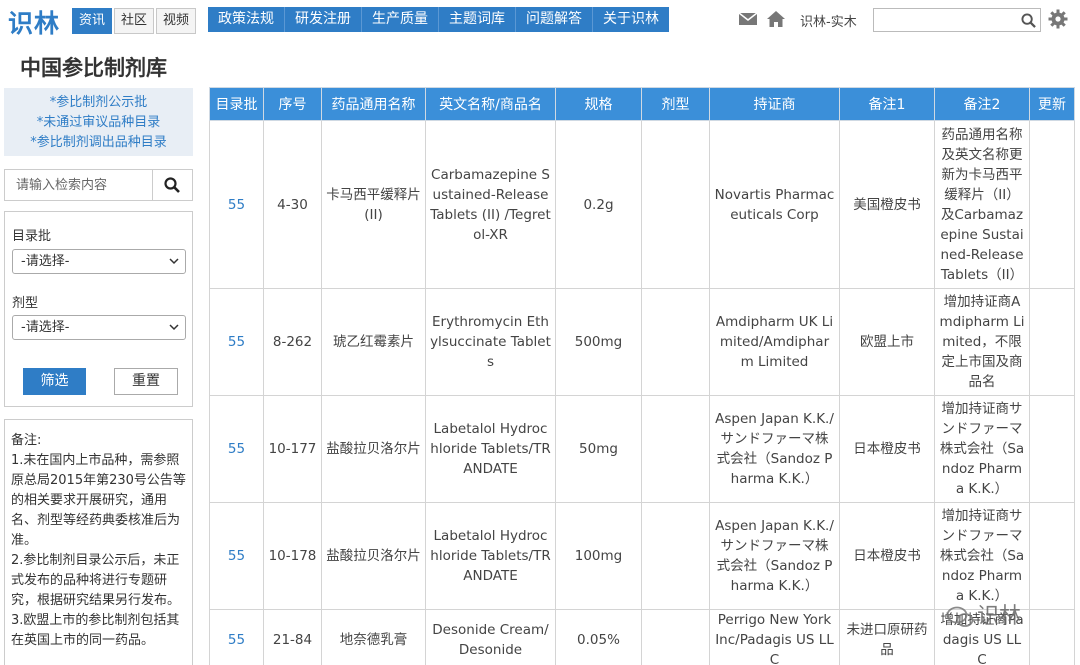 The width and height of the screenshot is (1080, 665). What do you see at coordinates (490, 104) in the screenshot?
I see `col-header-en-name: 英文名称/商品名` at bounding box center [490, 104].